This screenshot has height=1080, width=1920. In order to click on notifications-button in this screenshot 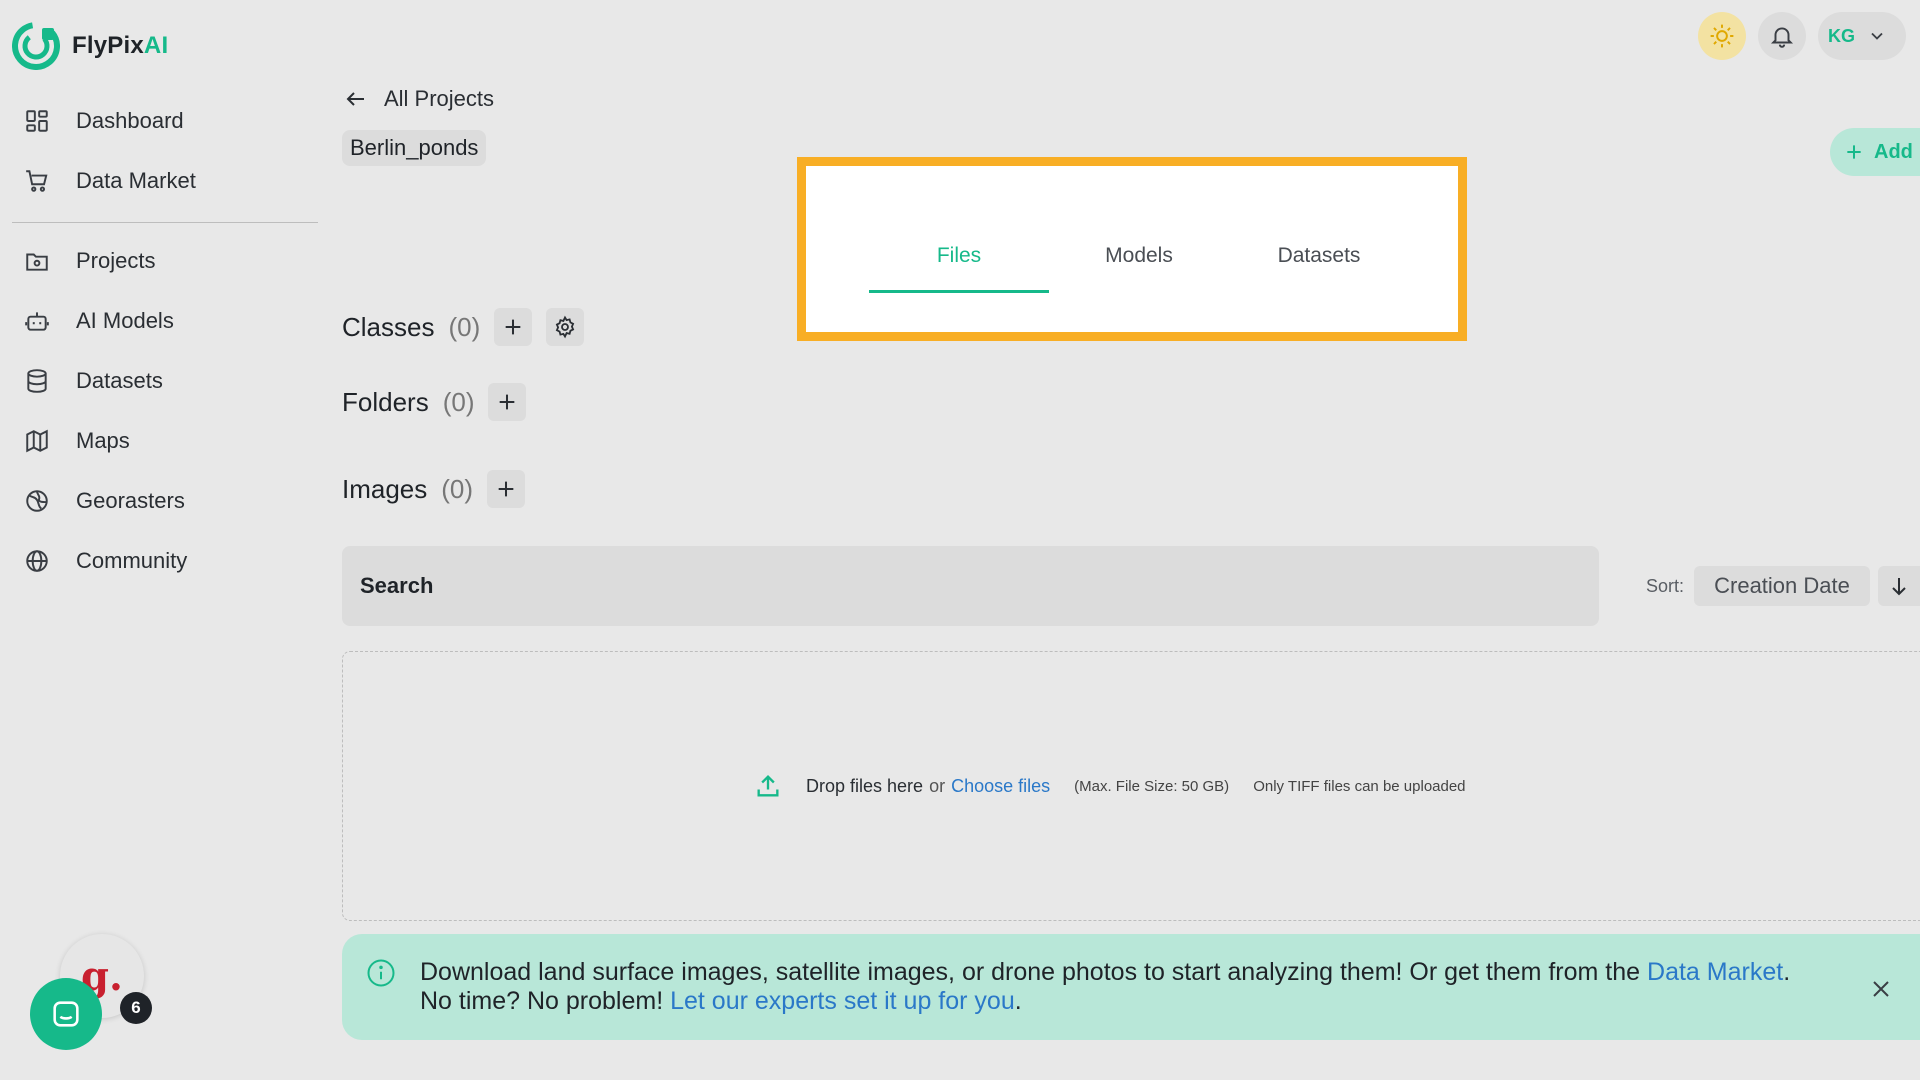, I will do `click(1782, 36)`.